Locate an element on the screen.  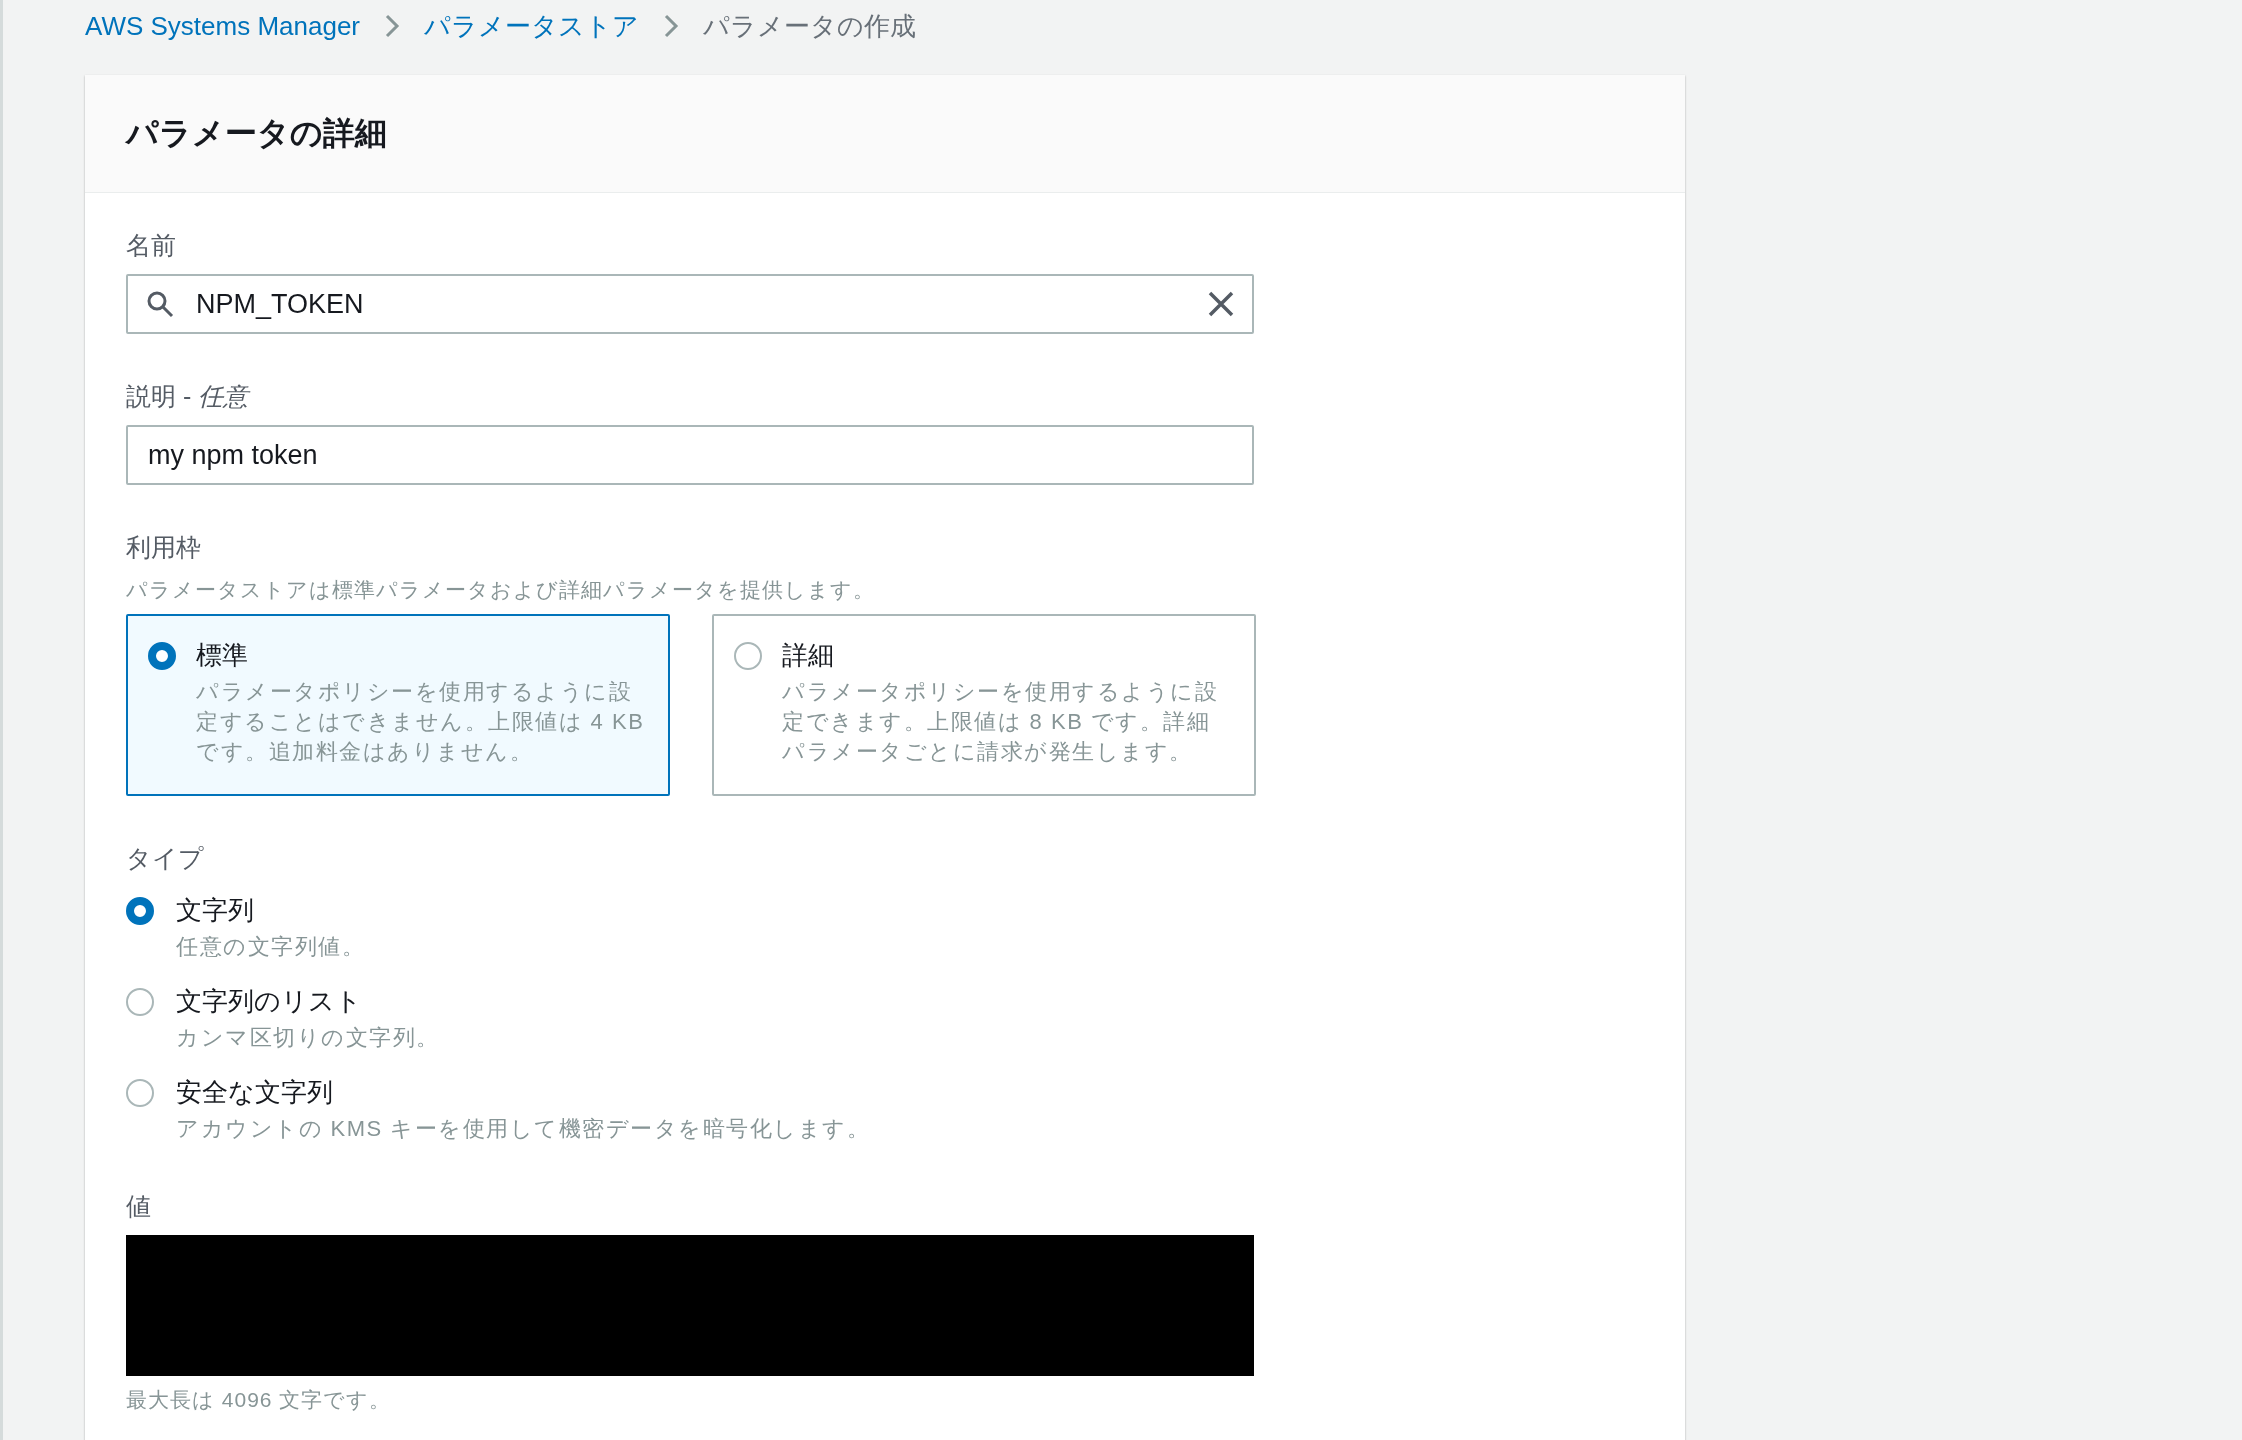
name-field: NPM_TOKEN is located at coordinates (690, 304).